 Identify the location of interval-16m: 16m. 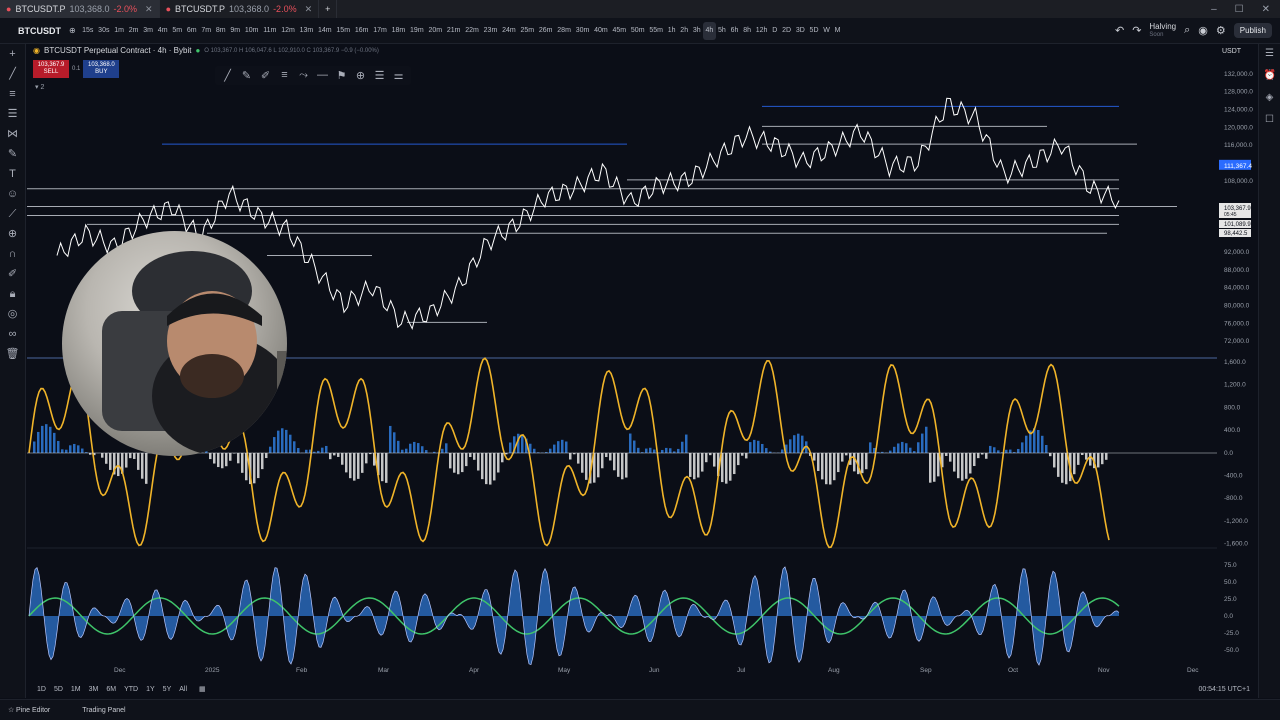
(361, 31).